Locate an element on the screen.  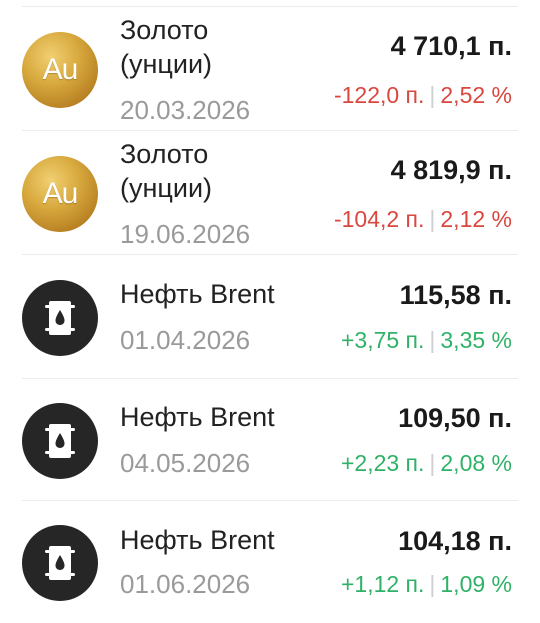
instrument-price: 109,50 п. is located at coordinates (455, 418).